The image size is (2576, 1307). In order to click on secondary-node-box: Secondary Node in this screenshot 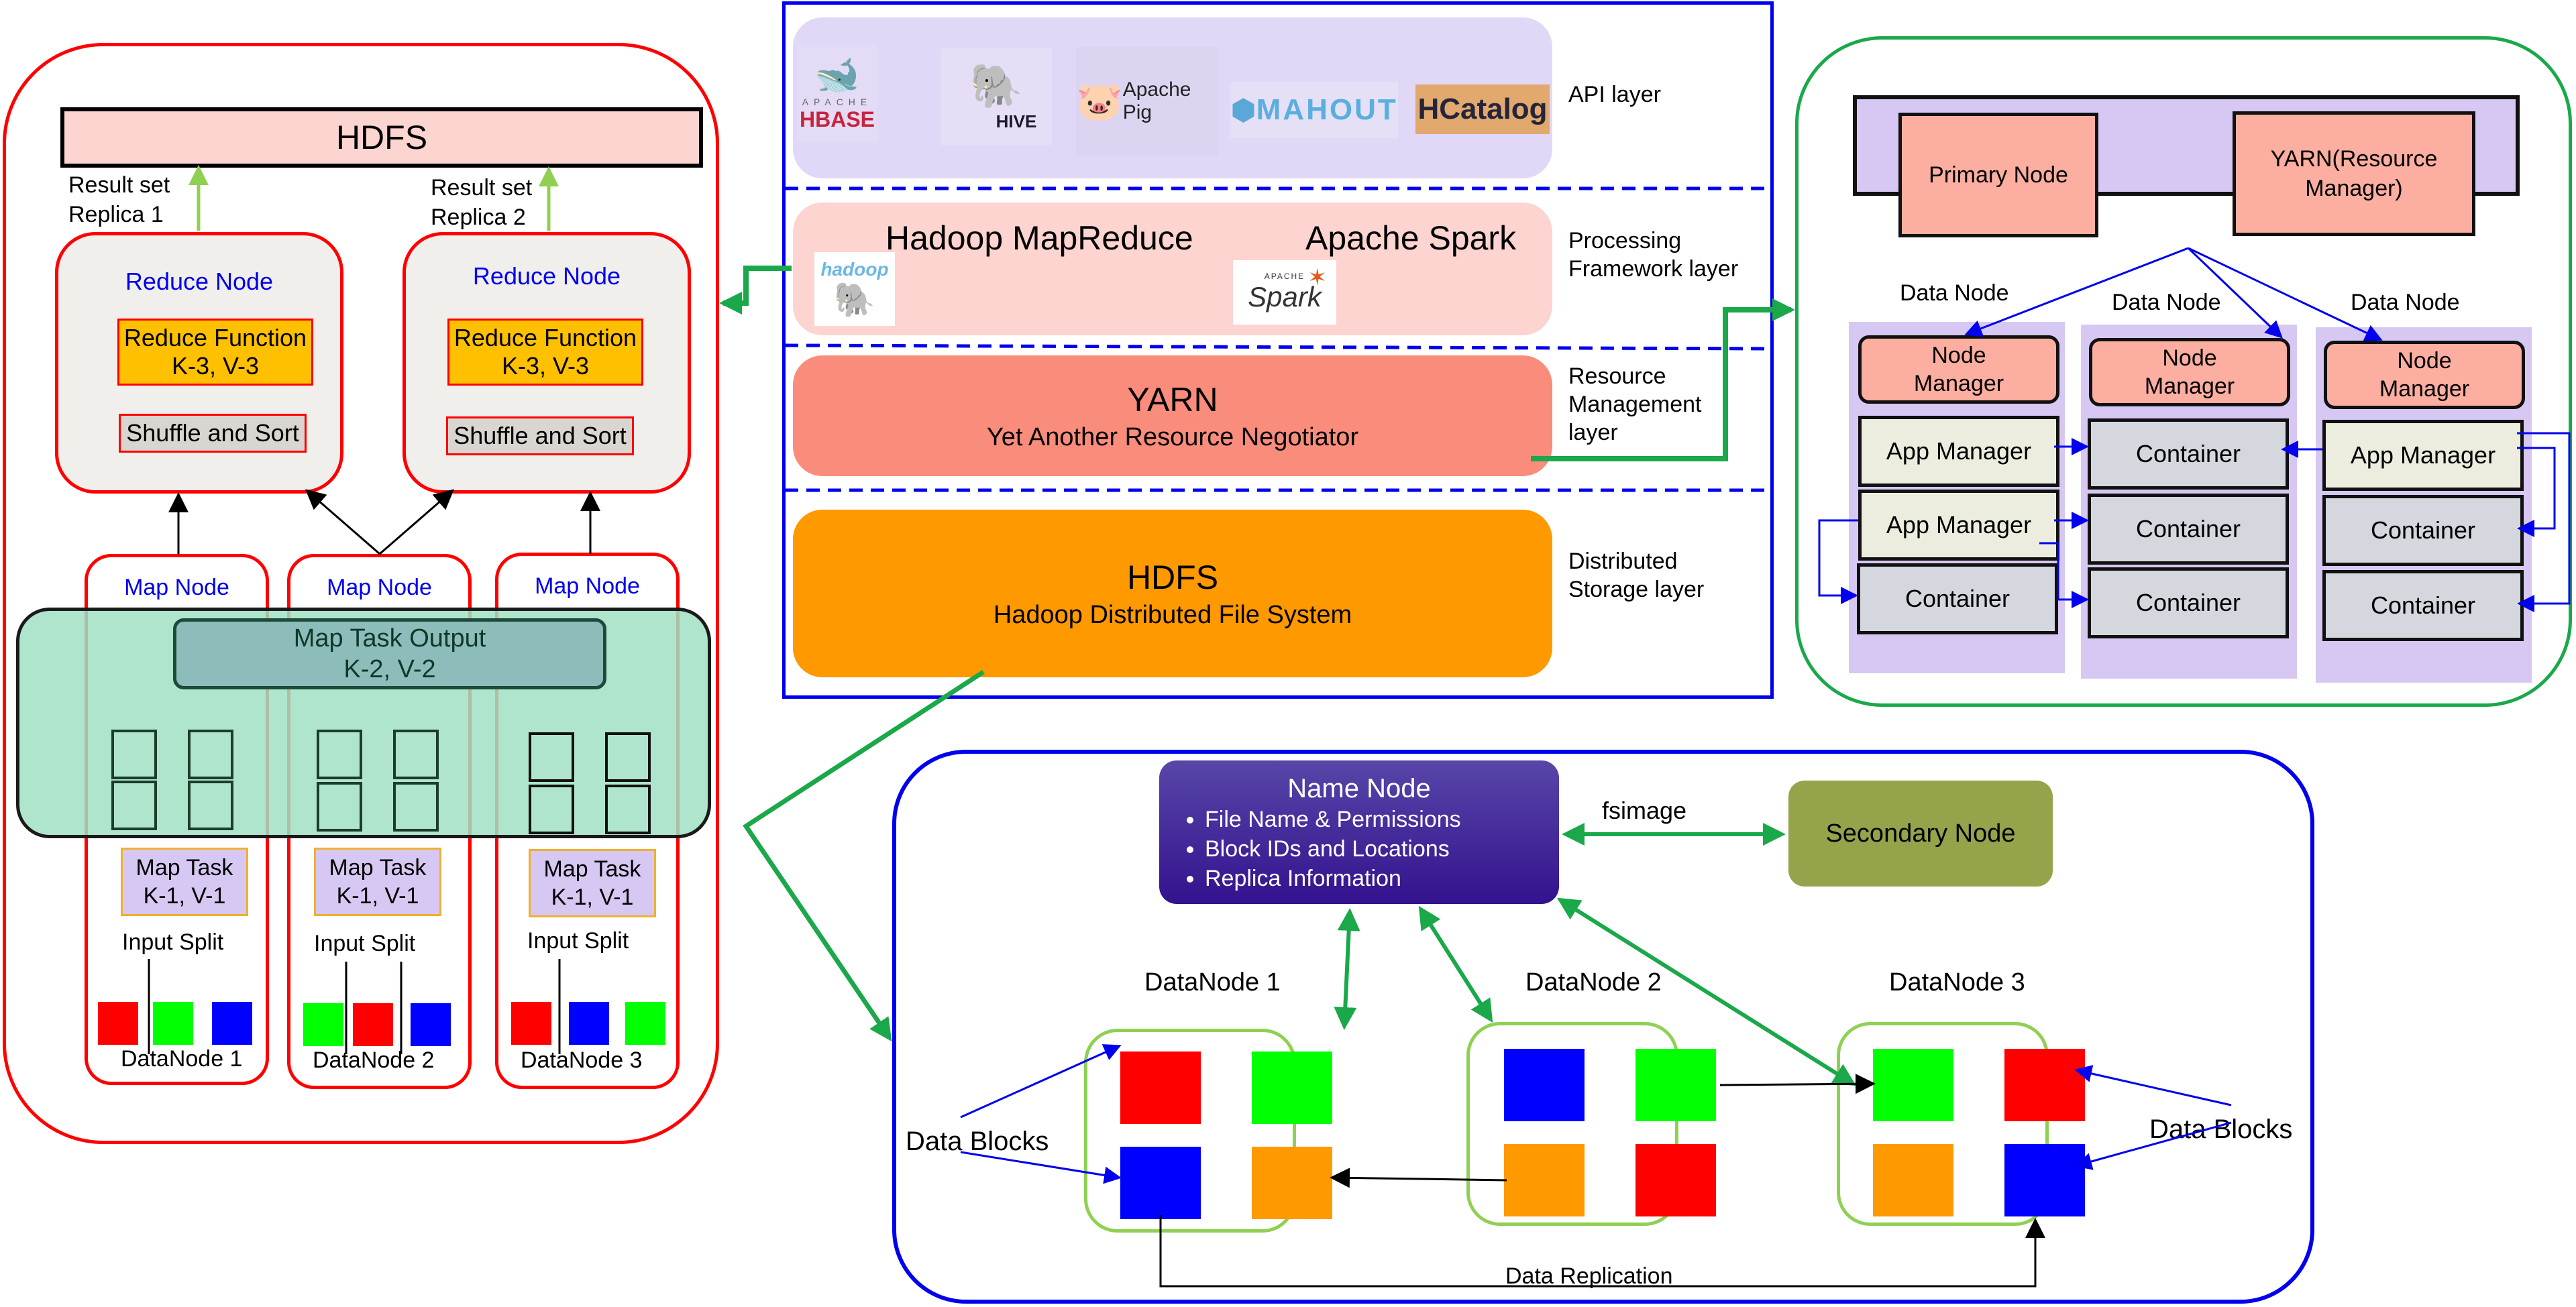, I will do `click(1920, 834)`.